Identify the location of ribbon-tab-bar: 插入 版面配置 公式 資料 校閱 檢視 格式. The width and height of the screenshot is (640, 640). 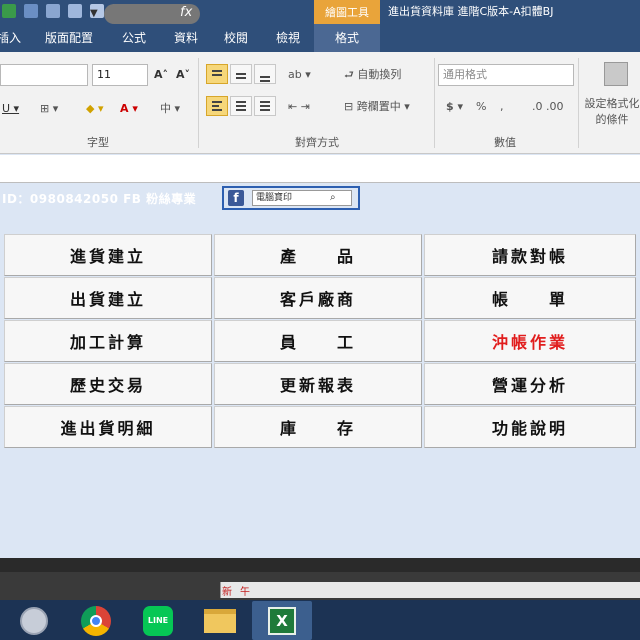
(320, 38).